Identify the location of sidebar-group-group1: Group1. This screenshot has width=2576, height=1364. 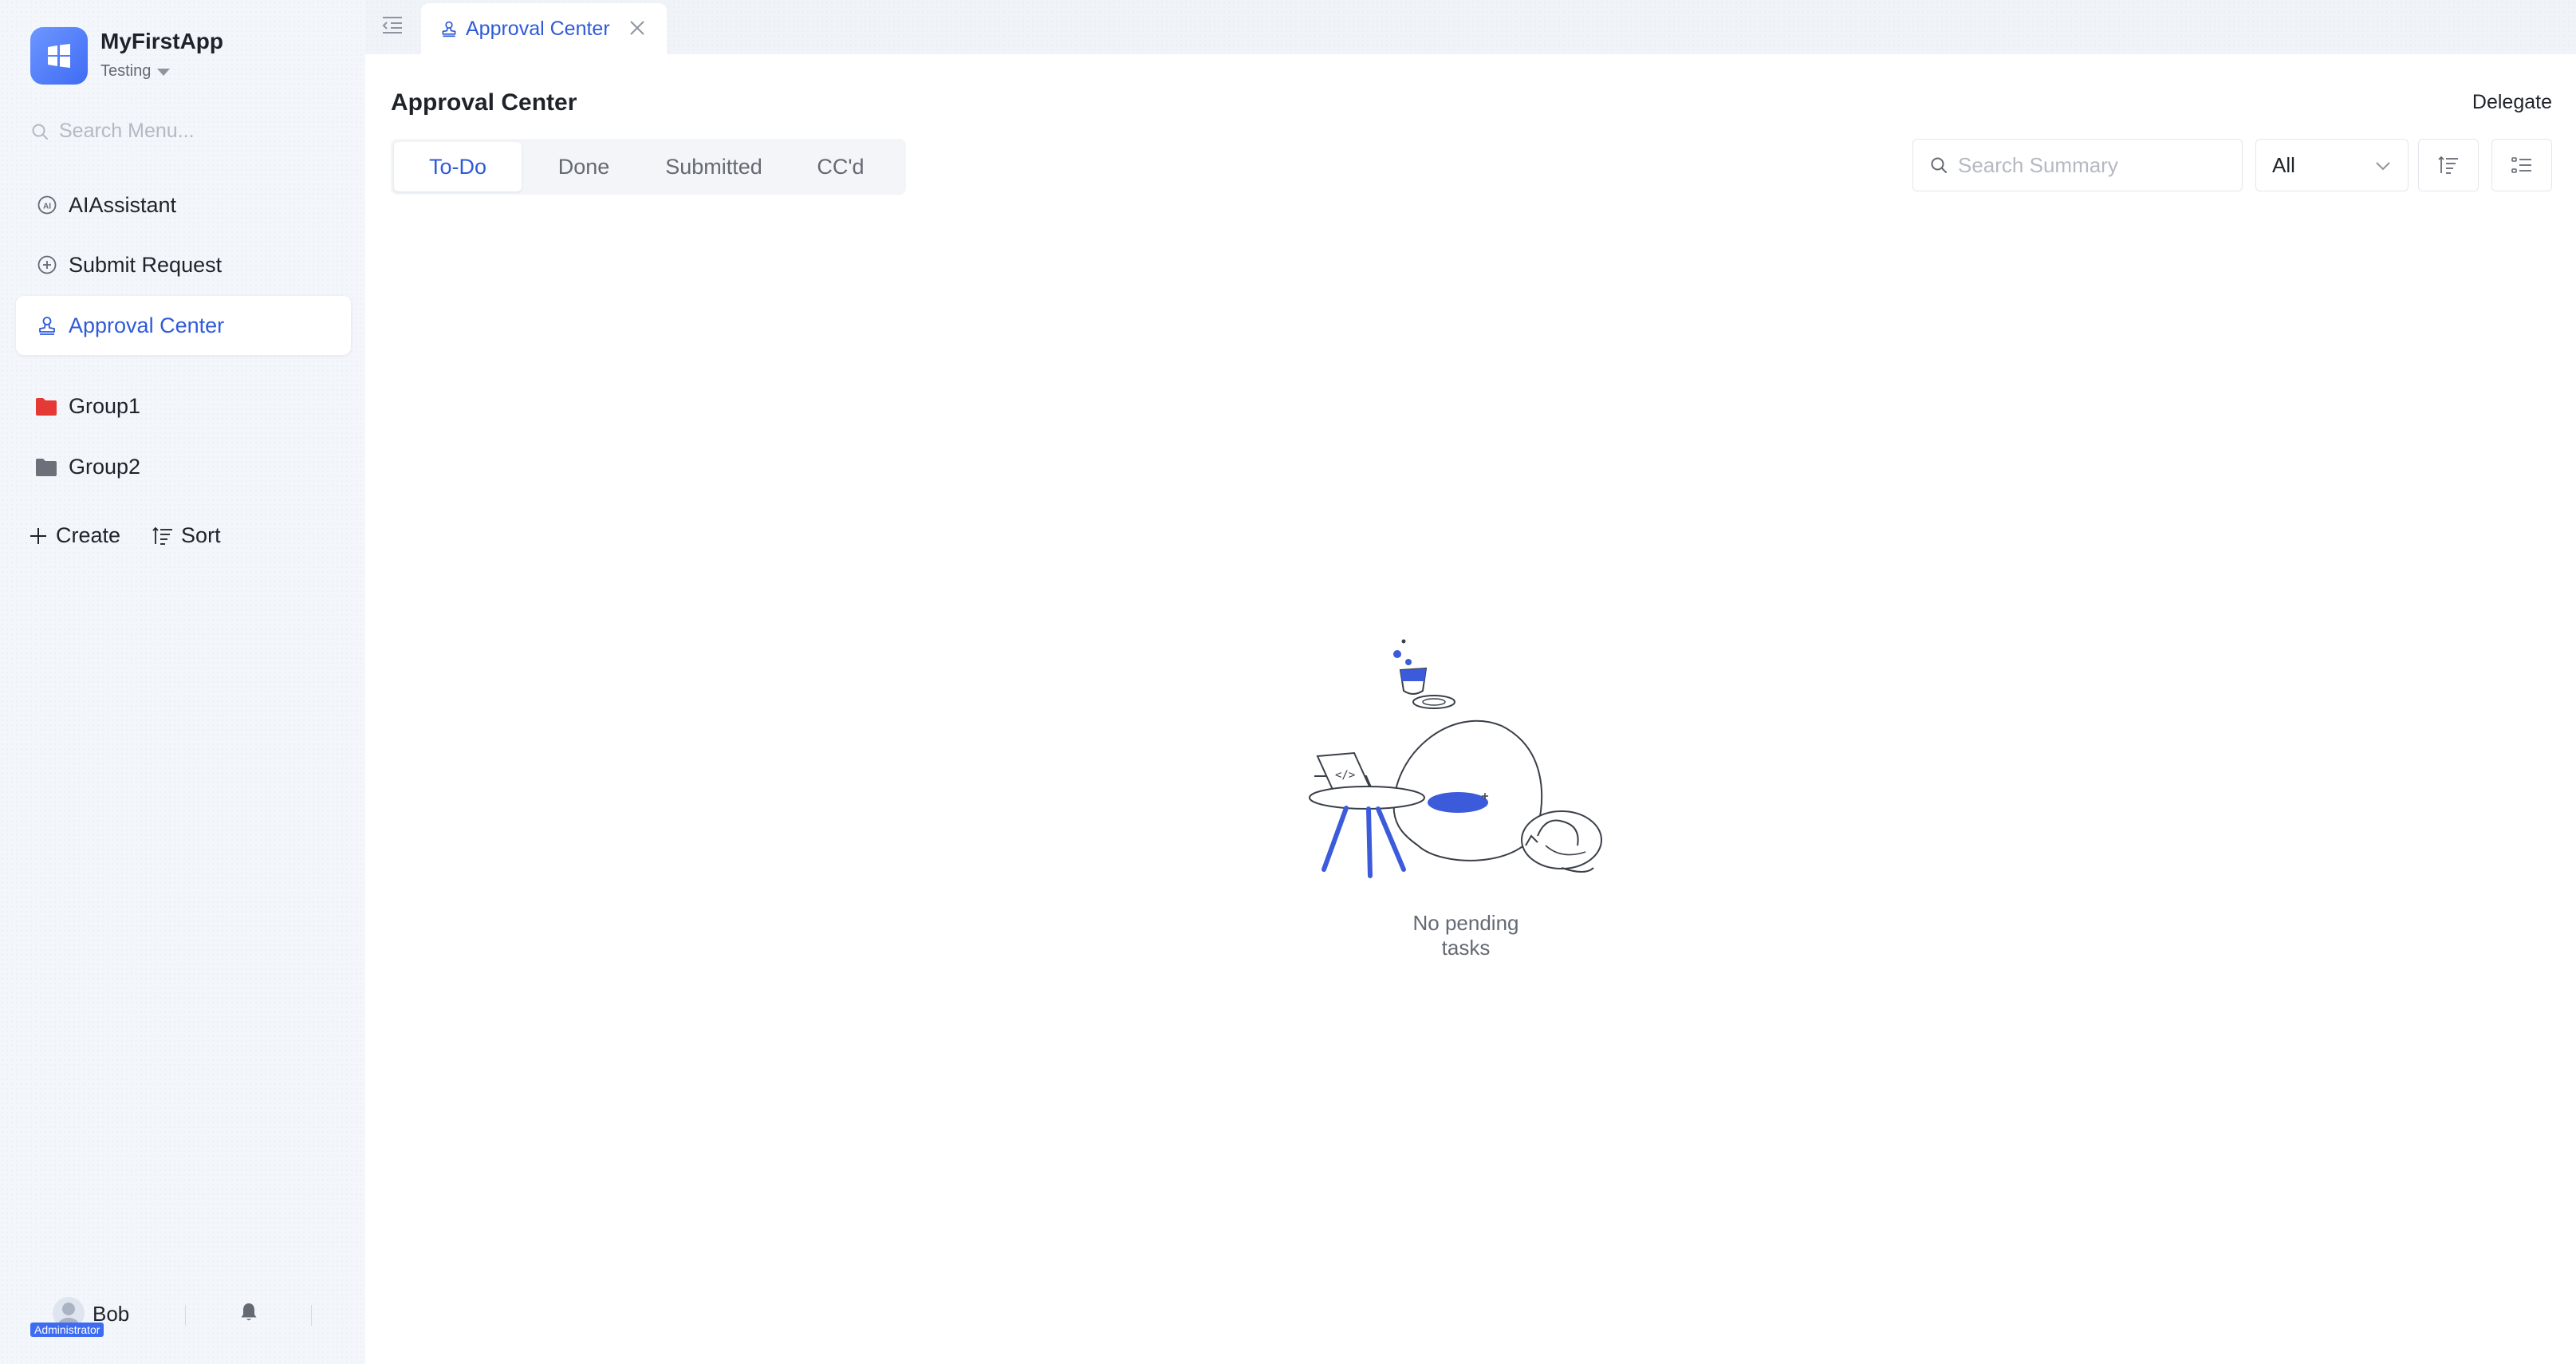
(87, 406).